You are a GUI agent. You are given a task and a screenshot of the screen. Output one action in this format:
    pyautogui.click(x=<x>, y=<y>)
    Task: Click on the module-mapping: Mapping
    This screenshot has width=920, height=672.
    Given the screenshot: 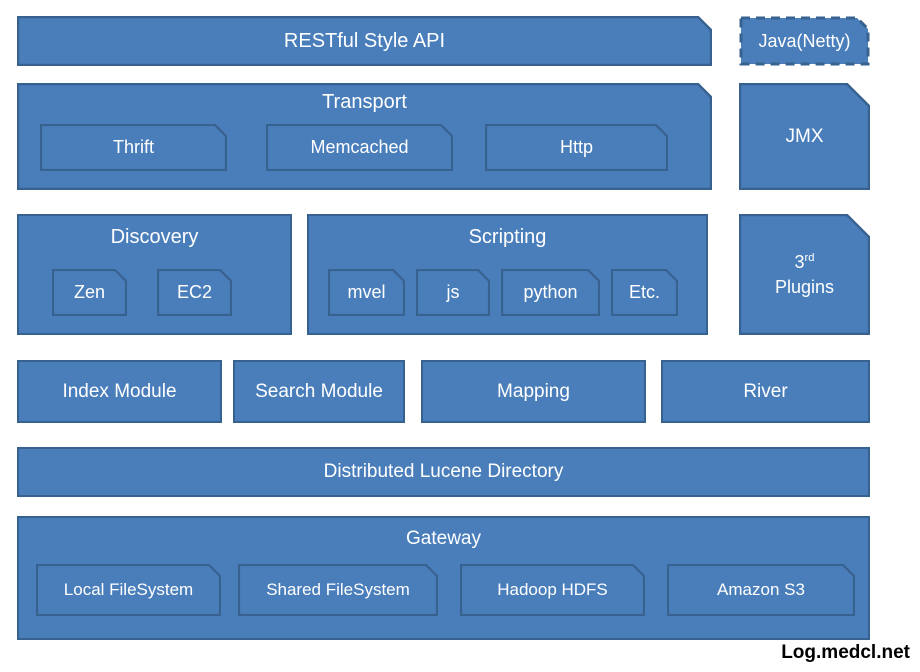 What is the action you would take?
    pyautogui.click(x=533, y=391)
    